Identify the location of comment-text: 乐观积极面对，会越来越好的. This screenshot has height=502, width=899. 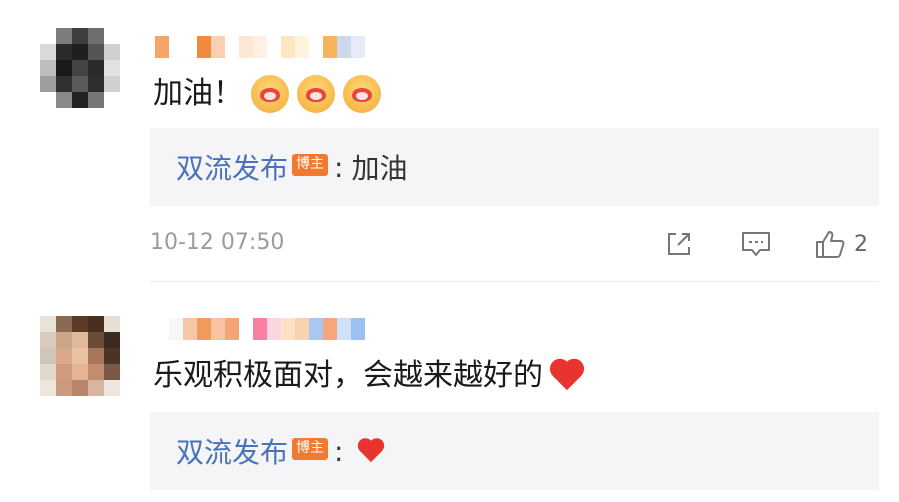
(369, 376).